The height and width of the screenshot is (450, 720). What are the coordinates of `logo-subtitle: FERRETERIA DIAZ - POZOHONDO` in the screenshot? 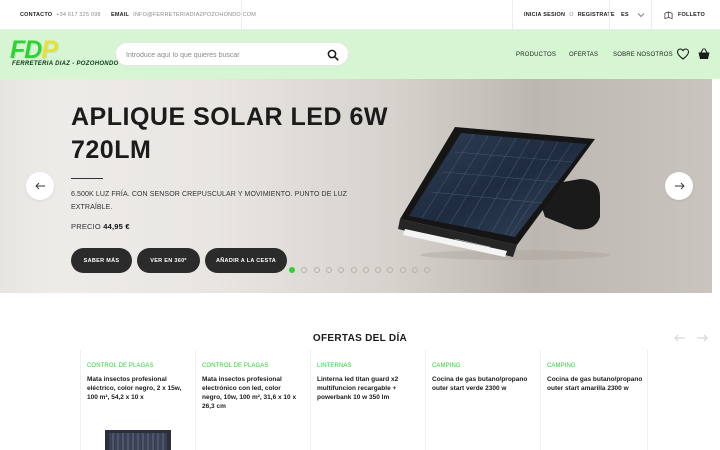 It's located at (65, 64).